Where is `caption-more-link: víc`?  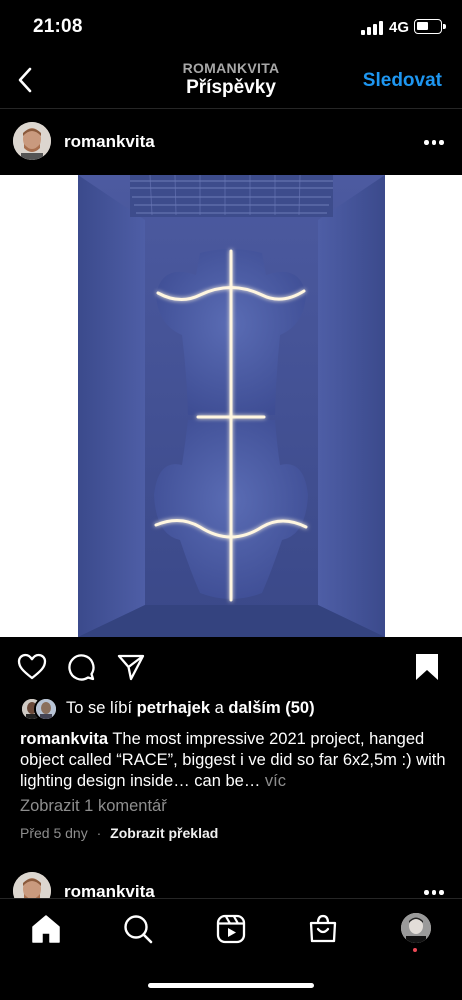
caption-more-link: víc is located at coordinates (275, 781).